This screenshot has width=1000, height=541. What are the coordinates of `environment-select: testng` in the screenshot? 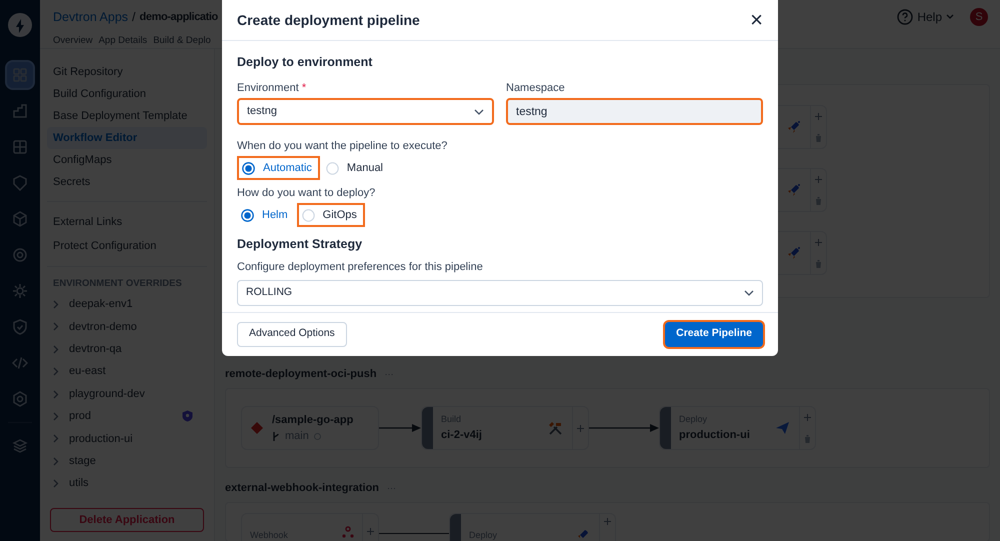 It's located at (365, 111).